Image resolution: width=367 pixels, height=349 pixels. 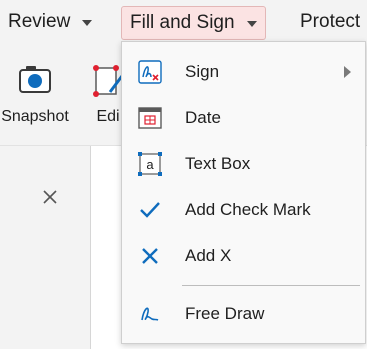 I want to click on menu-protect: Protect, so click(x=330, y=22).